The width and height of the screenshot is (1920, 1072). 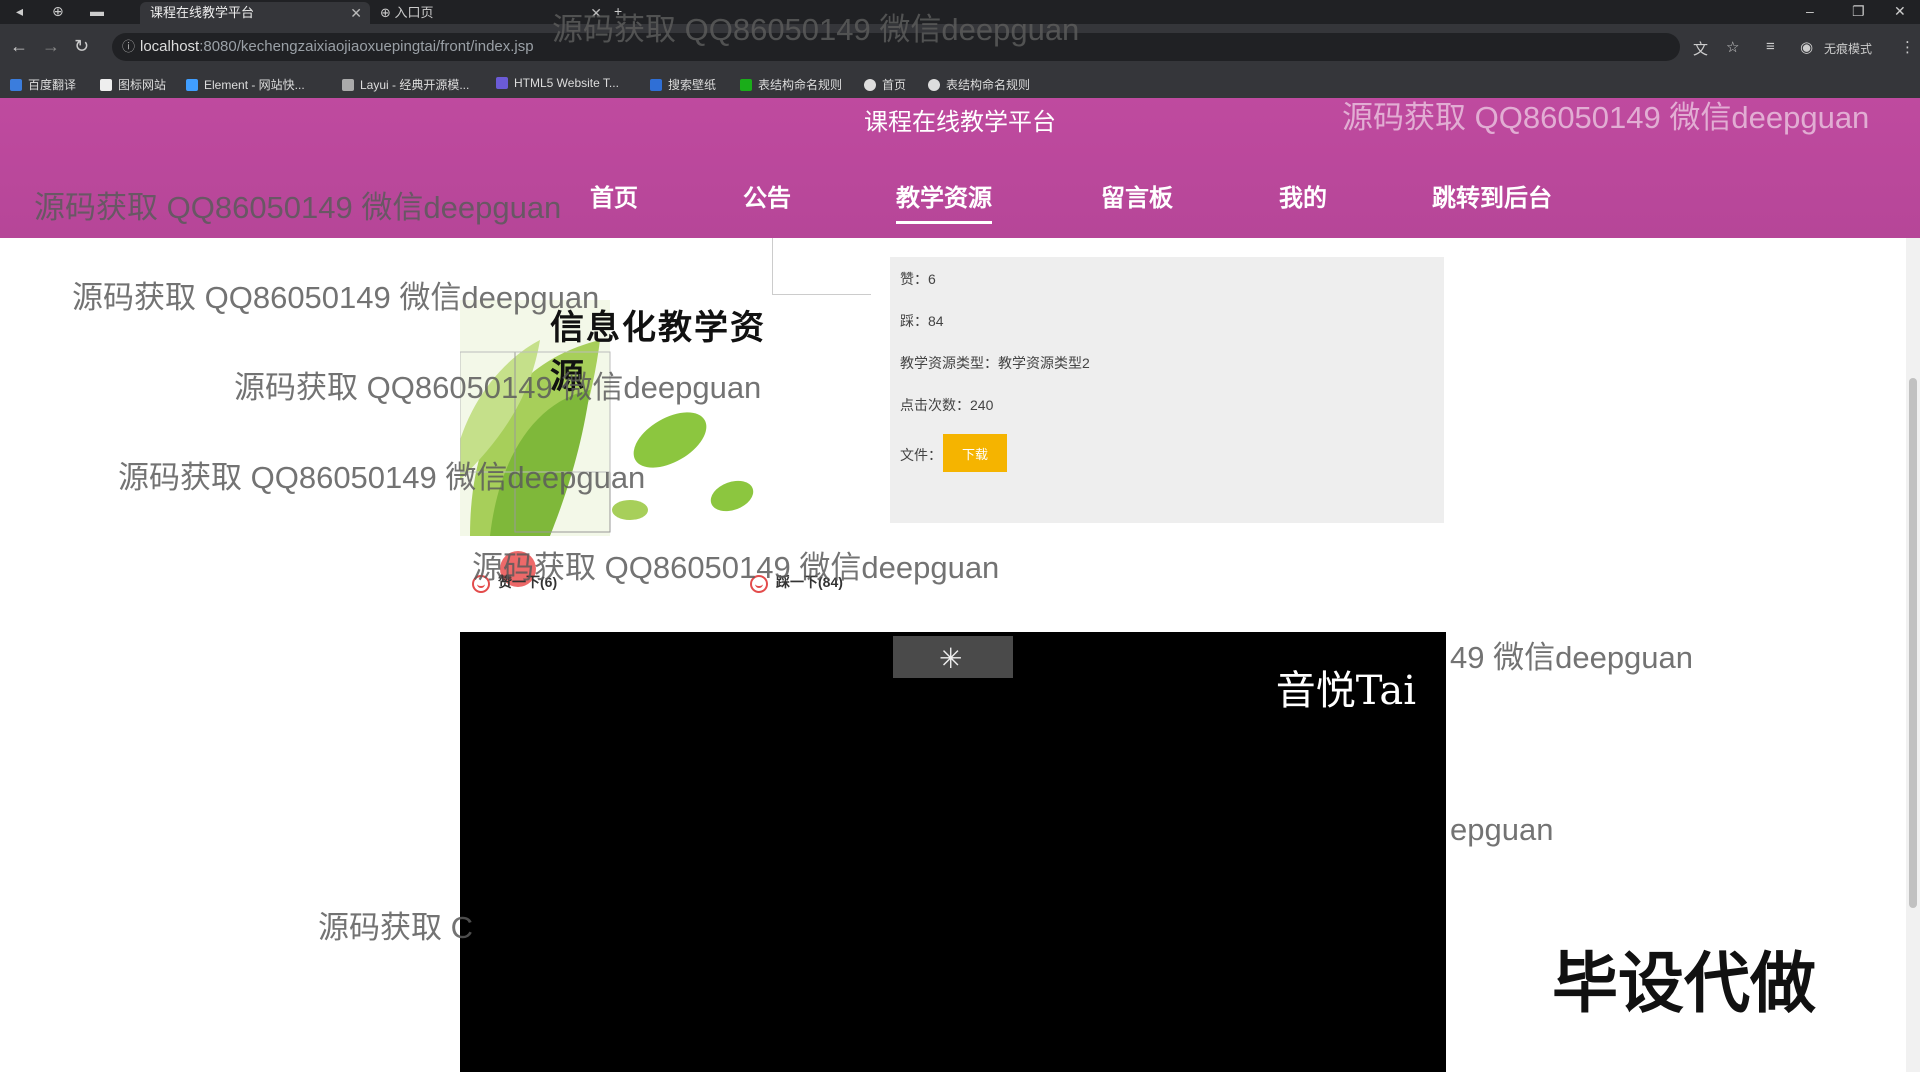 I want to click on star-icon: ☆, so click(x=1732, y=47).